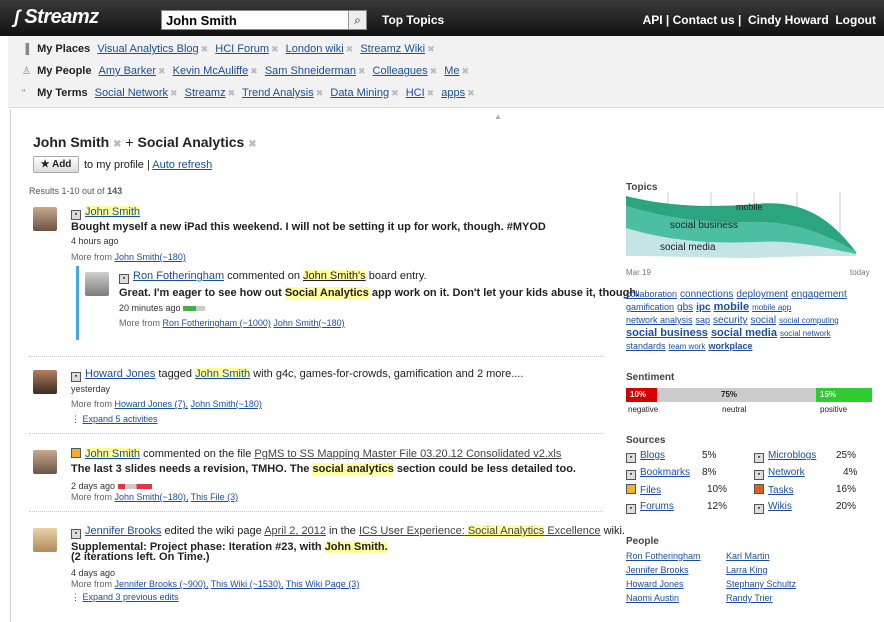  Describe the element at coordinates (415, 93) in the screenshot. I see `term-item: HCI` at that location.